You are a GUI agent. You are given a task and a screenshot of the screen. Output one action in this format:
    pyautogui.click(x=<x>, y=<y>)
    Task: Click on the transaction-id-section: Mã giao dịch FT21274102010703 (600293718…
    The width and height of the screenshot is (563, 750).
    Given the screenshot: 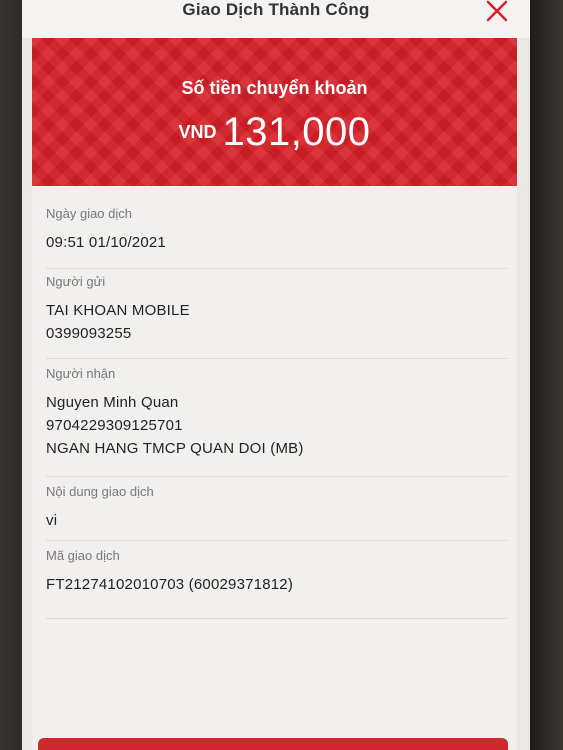 What is the action you would take?
    pyautogui.click(x=276, y=572)
    